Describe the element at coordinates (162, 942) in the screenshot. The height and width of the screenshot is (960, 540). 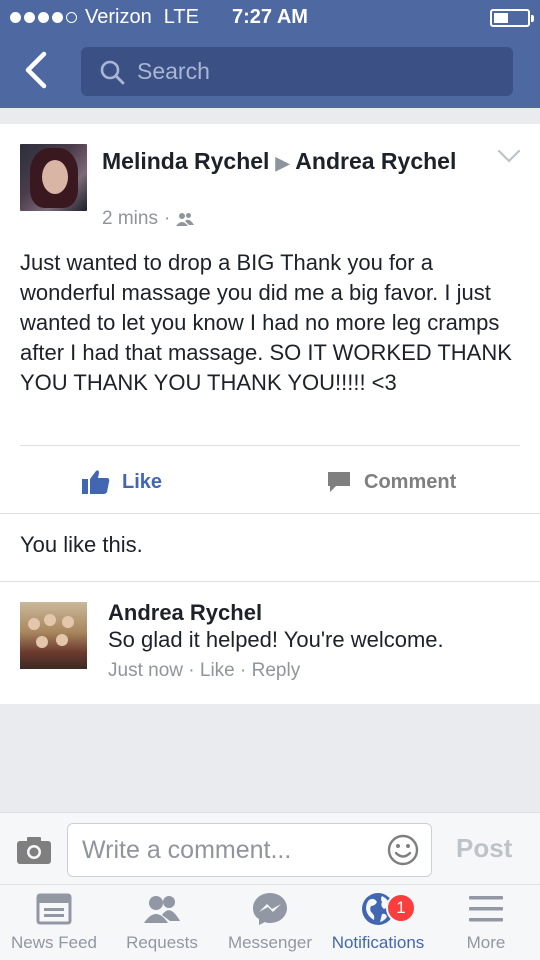
I see `tab-label: Requests` at that location.